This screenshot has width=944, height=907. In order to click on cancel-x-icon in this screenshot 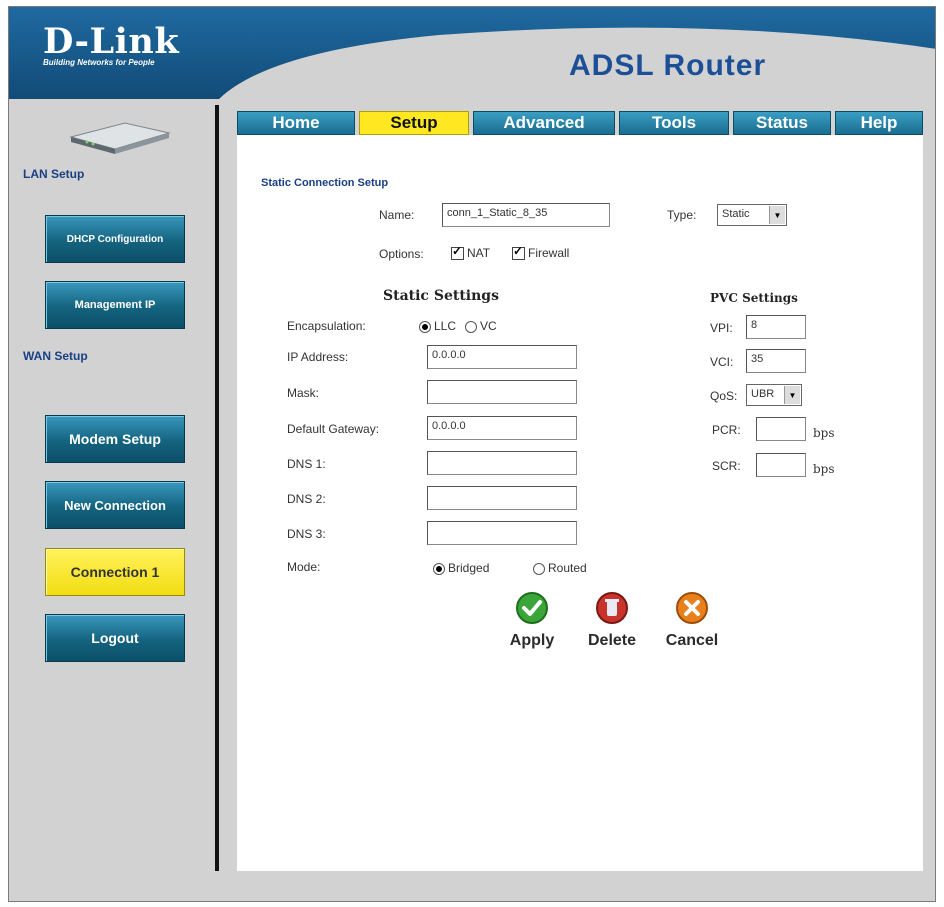, I will do `click(692, 608)`.